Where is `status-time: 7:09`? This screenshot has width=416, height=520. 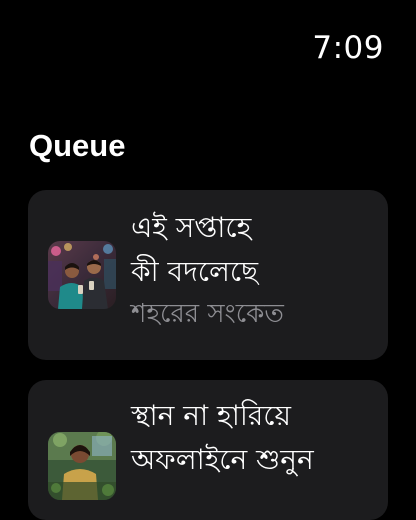
status-time: 7:09 is located at coordinates (348, 48).